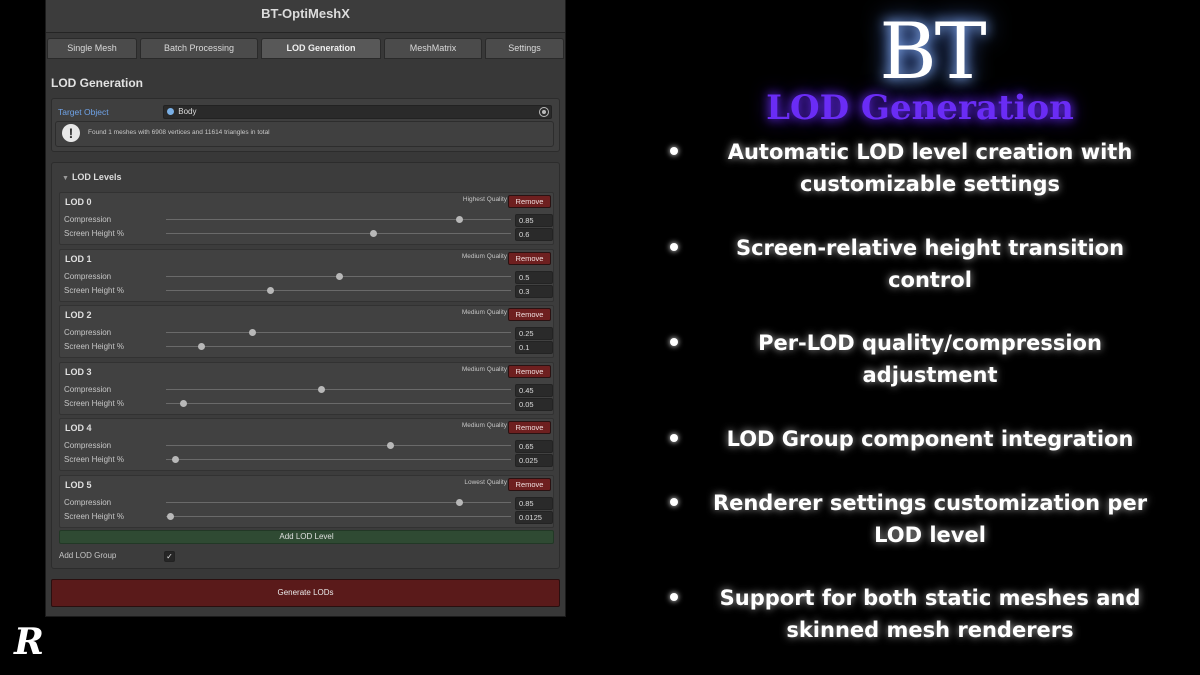 This screenshot has width=1200, height=675. I want to click on tab-meshmatrix: MeshMatrix, so click(433, 48).